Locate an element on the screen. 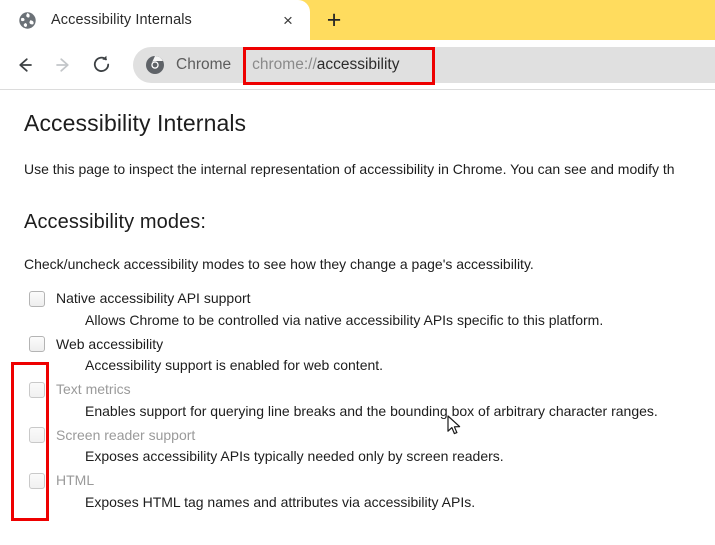 Image resolution: width=715 pixels, height=545 pixels. url-text: chrome://accessibility is located at coordinates (325, 65).